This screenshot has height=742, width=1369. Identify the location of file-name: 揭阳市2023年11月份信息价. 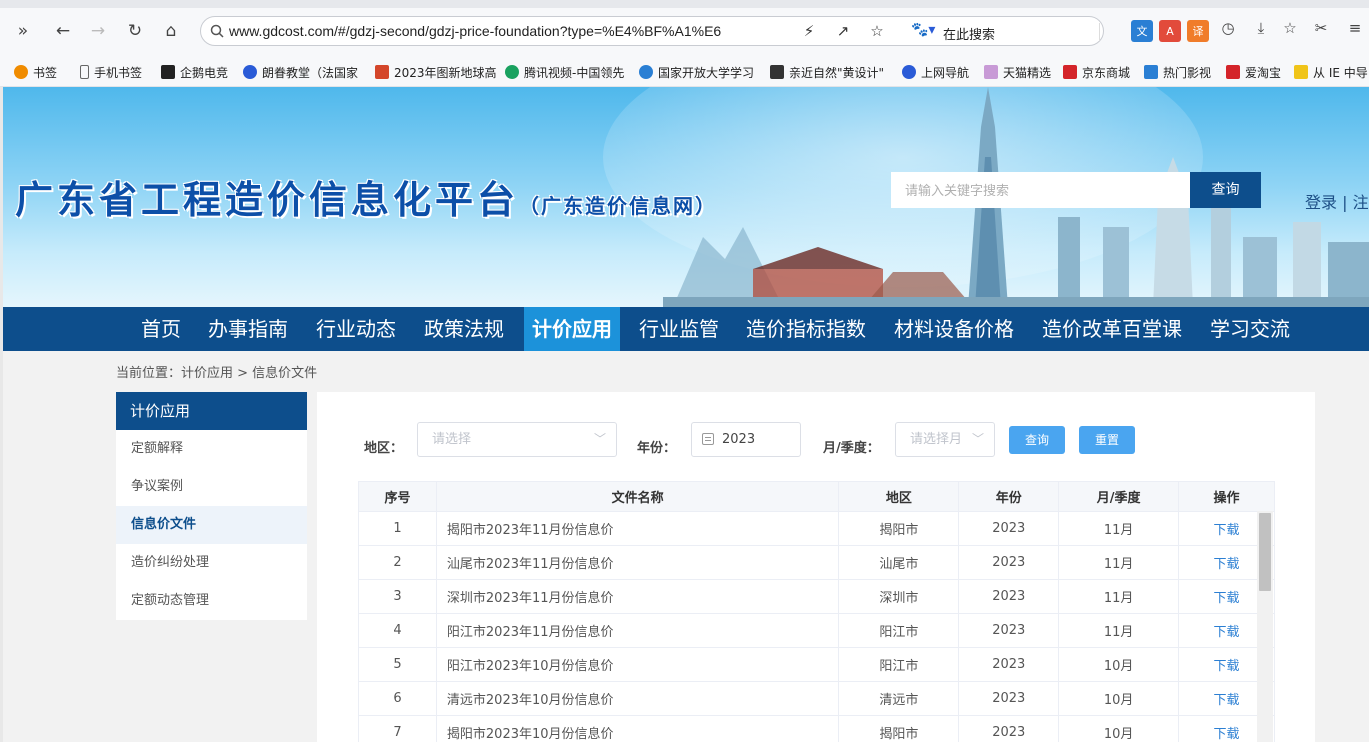
(637, 528).